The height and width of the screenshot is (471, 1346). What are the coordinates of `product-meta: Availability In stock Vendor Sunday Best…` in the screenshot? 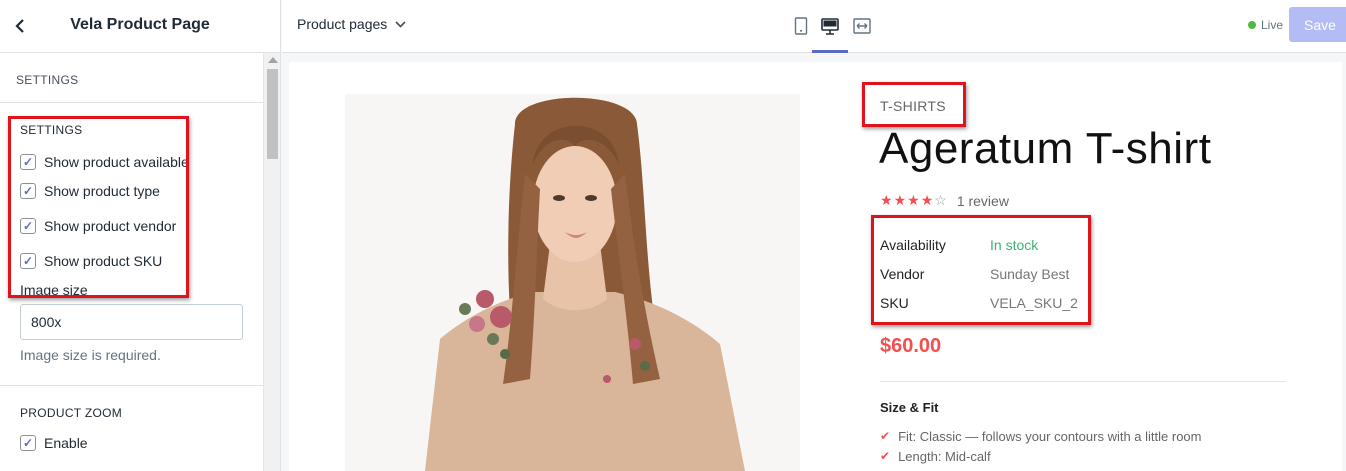 It's located at (979, 273).